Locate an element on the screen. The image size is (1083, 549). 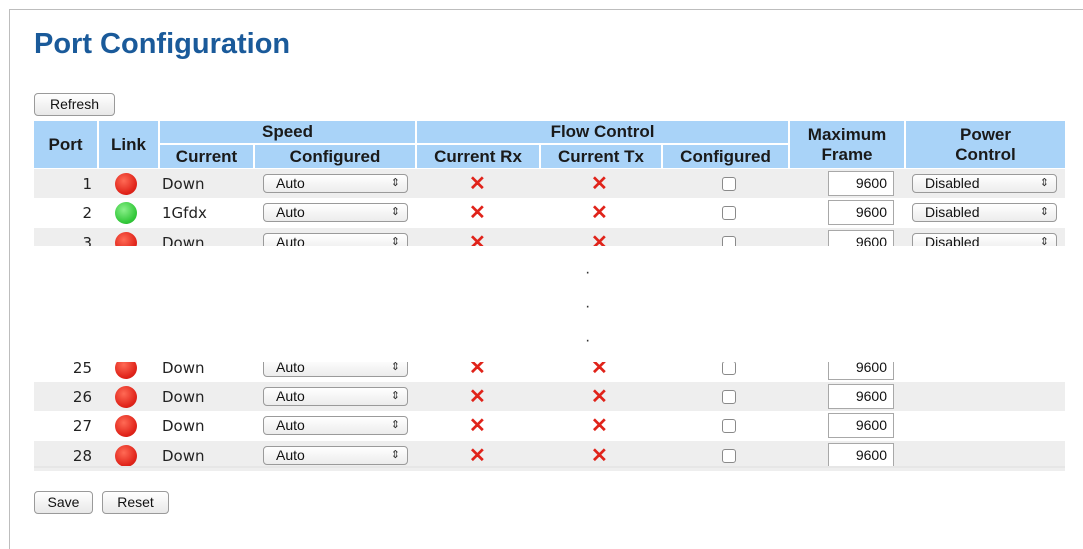
header-max-frame-line2: Frame is located at coordinates (847, 154).